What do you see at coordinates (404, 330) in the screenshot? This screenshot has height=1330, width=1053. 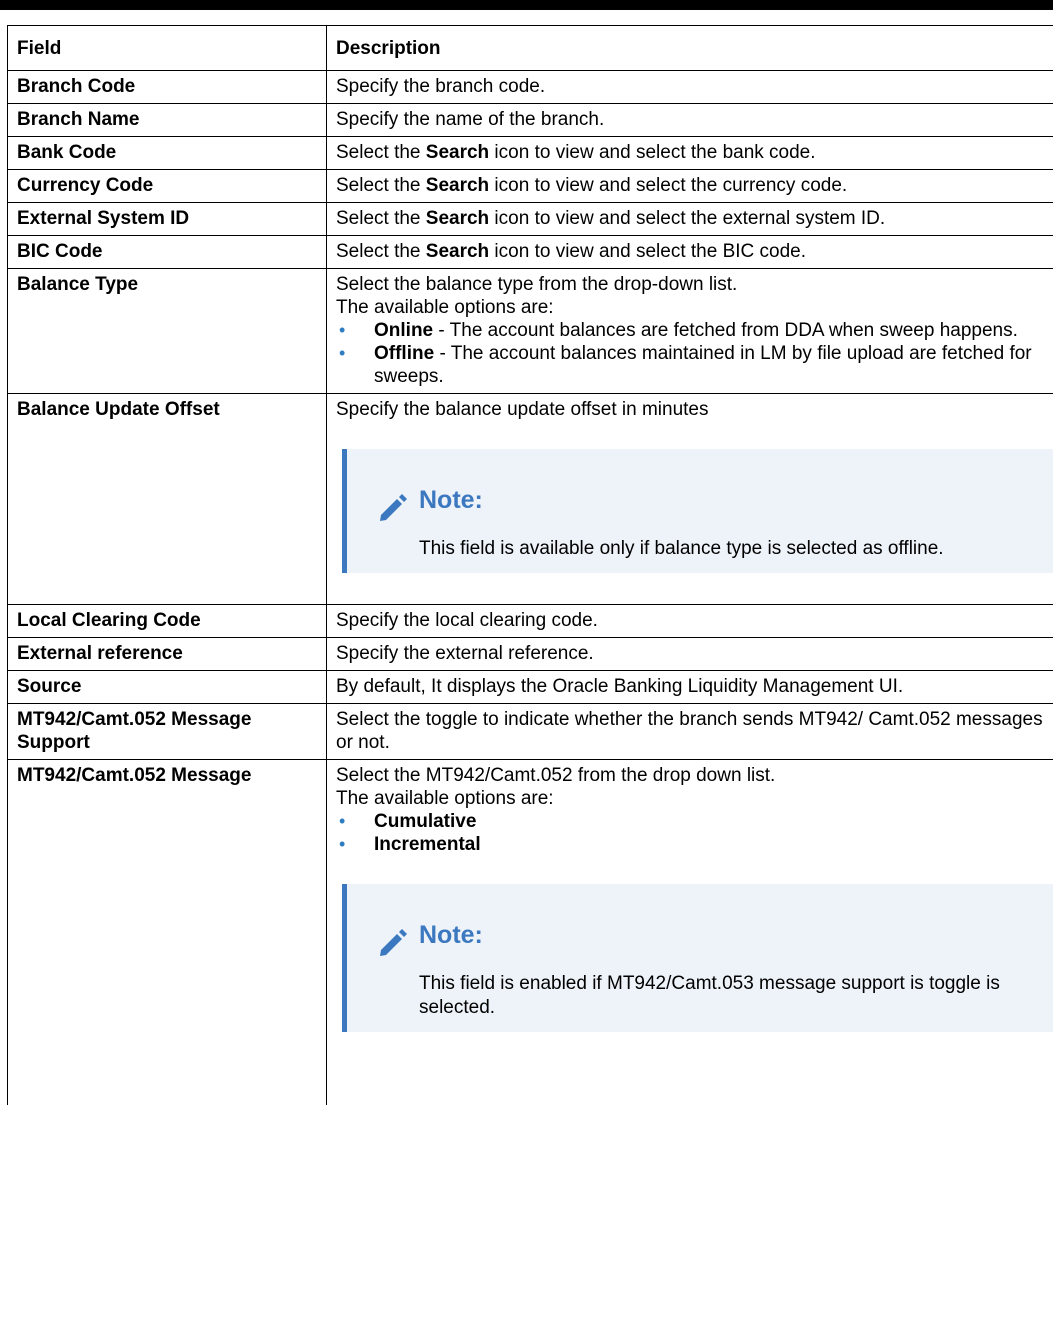 I see `option-name: Online` at bounding box center [404, 330].